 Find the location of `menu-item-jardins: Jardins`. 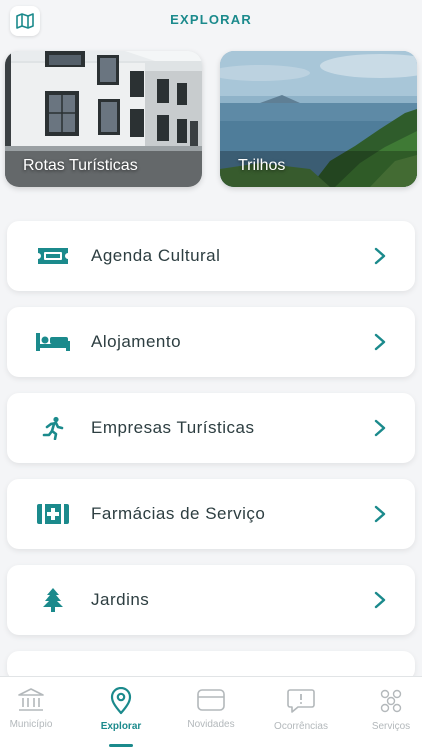

menu-item-jardins: Jardins is located at coordinates (211, 600).